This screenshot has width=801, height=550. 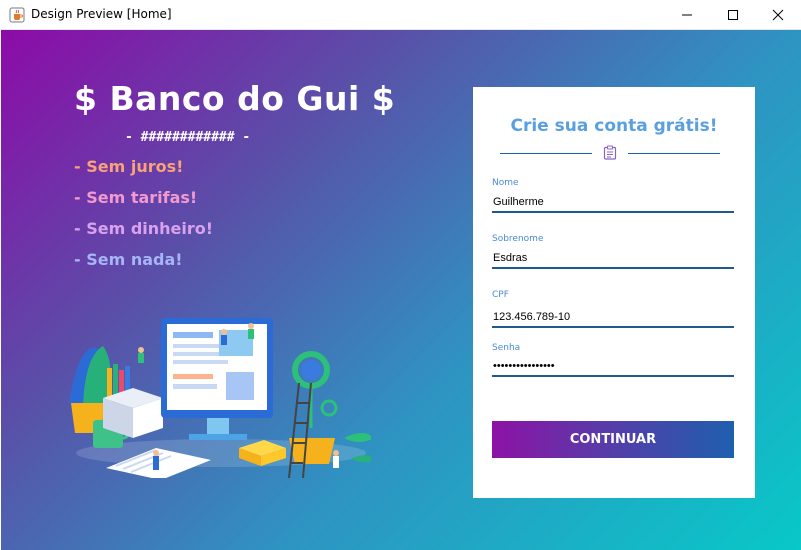 I want to click on cpf-label: CPF, so click(x=500, y=295).